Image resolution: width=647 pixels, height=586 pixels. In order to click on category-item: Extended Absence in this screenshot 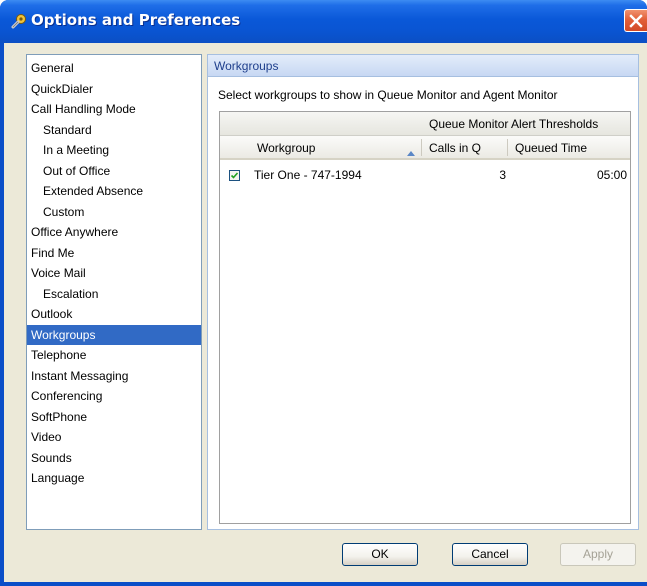, I will do `click(114, 191)`.